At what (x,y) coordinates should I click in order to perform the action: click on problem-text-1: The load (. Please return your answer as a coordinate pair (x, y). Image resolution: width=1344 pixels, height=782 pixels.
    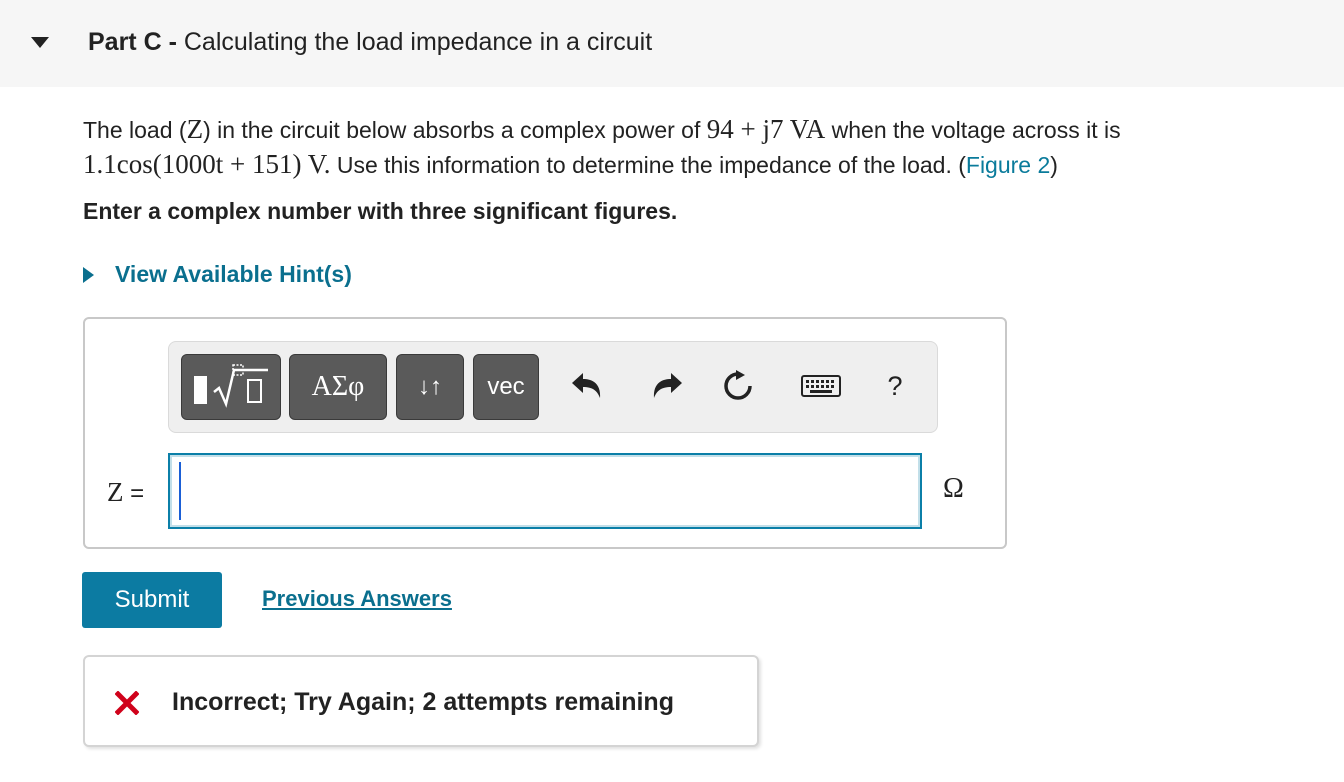
    Looking at the image, I should click on (135, 130).